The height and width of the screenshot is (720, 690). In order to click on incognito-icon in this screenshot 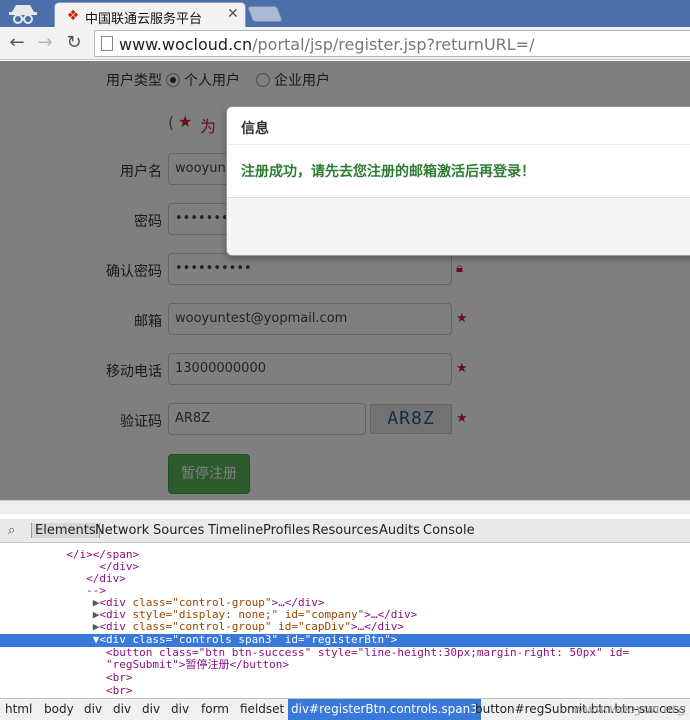, I will do `click(23, 14)`.